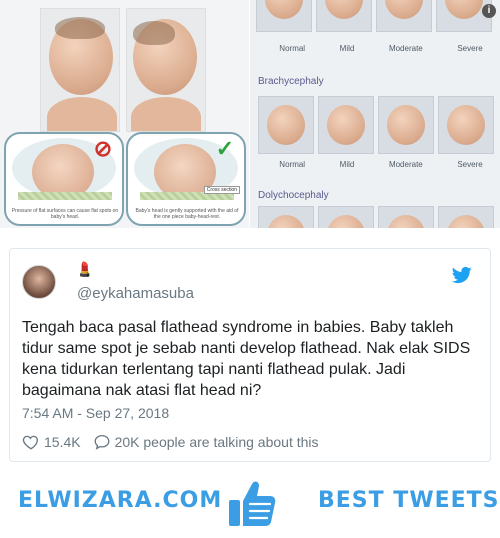  I want to click on severity-labels-top: Normal Mild Moderate Severe, so click(381, 48).